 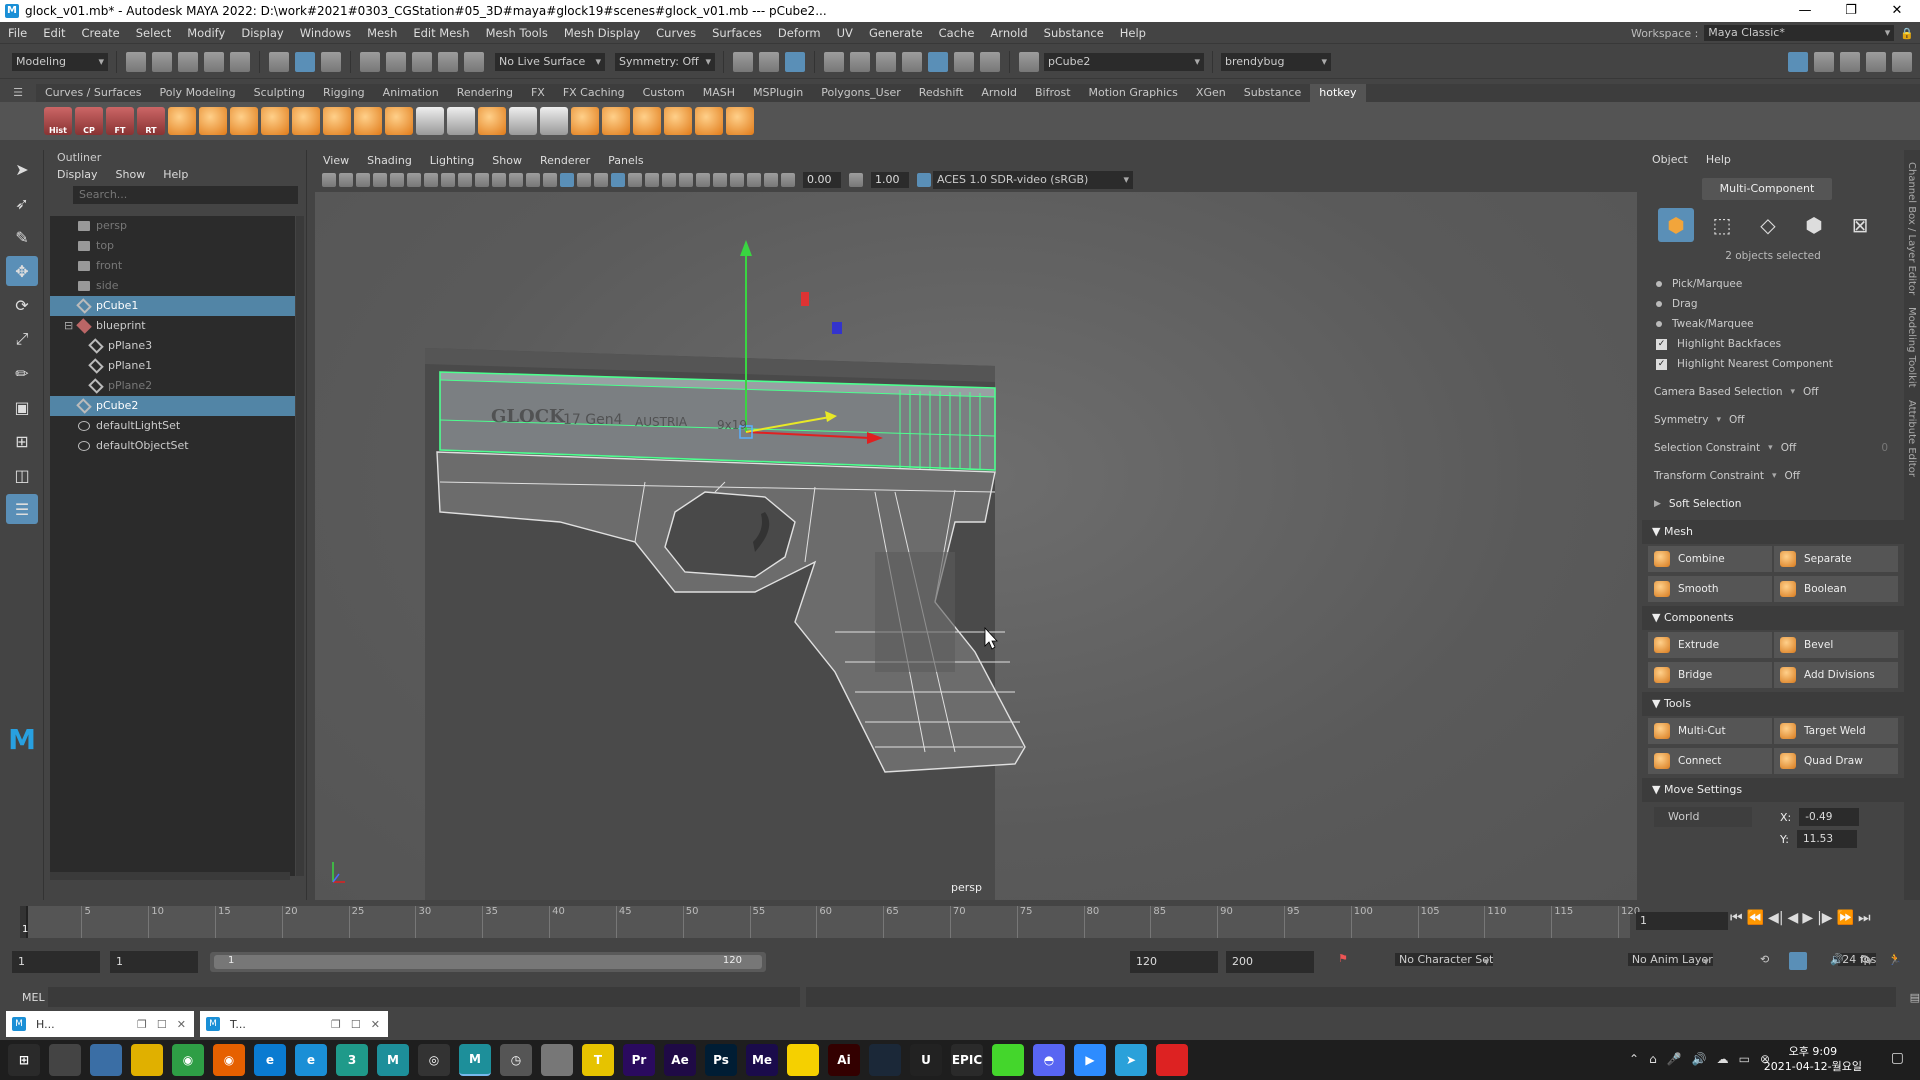 I want to click on section-header-mesh: ▼ Mesh, so click(x=1773, y=532).